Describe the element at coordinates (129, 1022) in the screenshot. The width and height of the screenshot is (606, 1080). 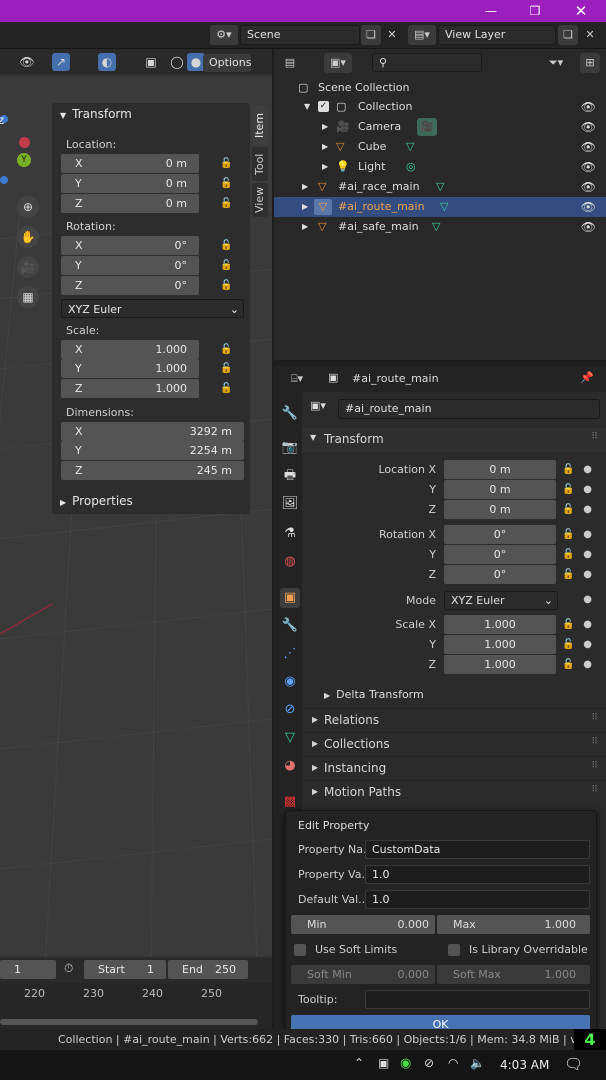
I see `timeline-scrollbar` at that location.